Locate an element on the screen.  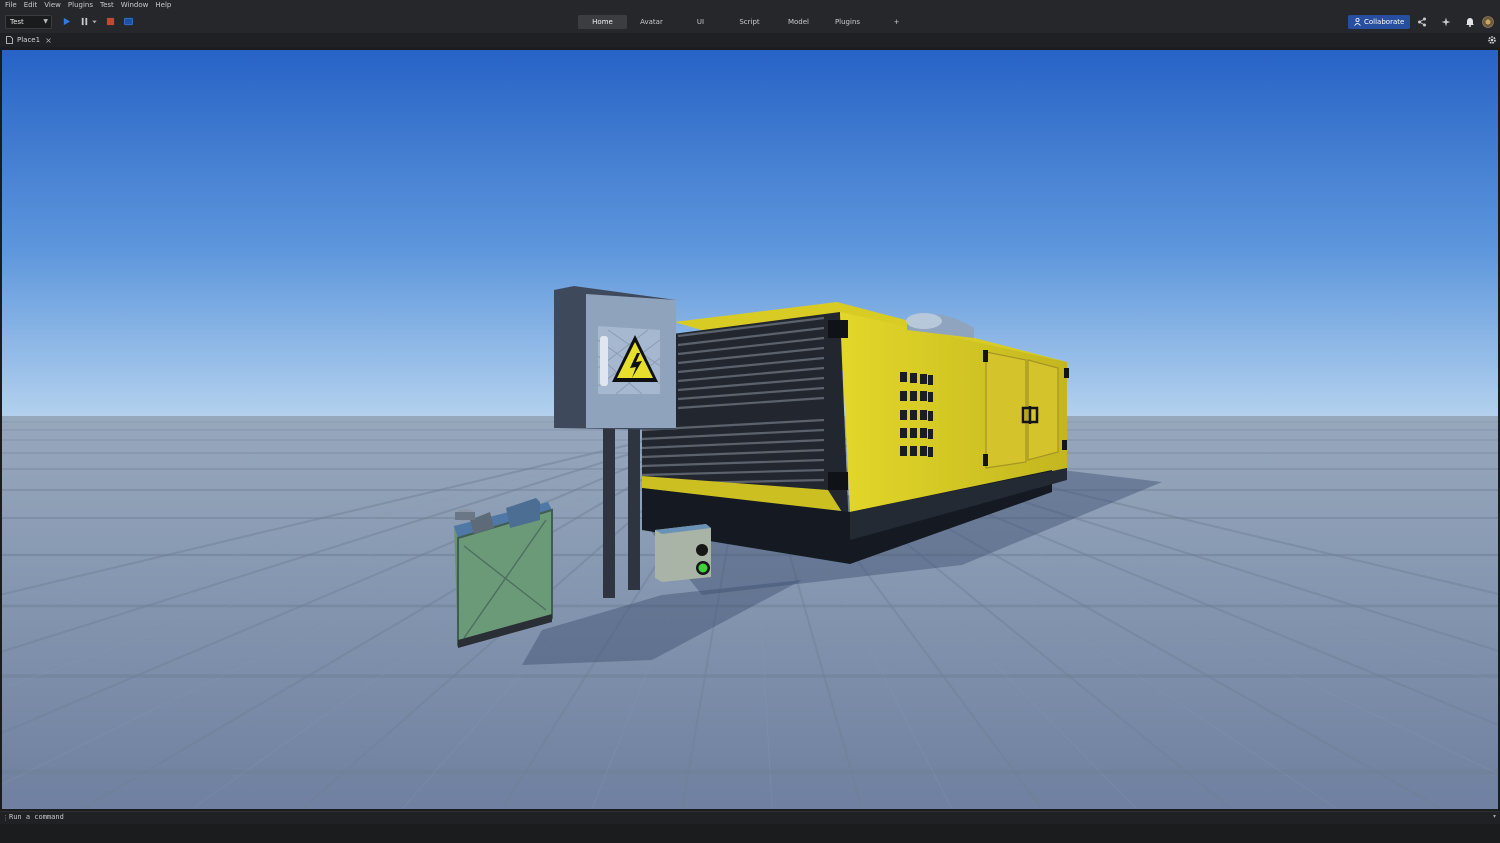
command-input: Run a command is located at coordinates (36, 817).